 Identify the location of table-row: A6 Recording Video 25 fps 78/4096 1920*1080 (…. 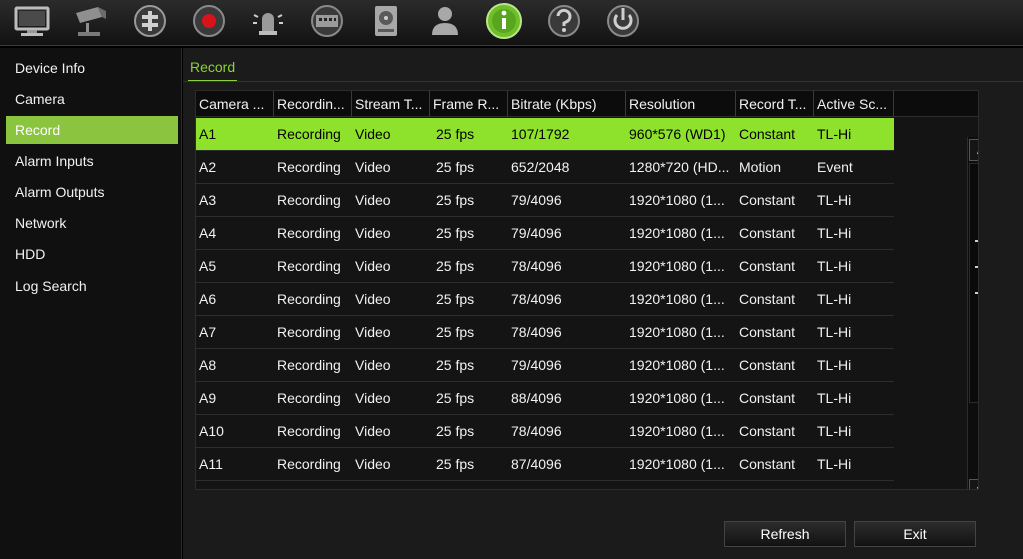
(545, 299).